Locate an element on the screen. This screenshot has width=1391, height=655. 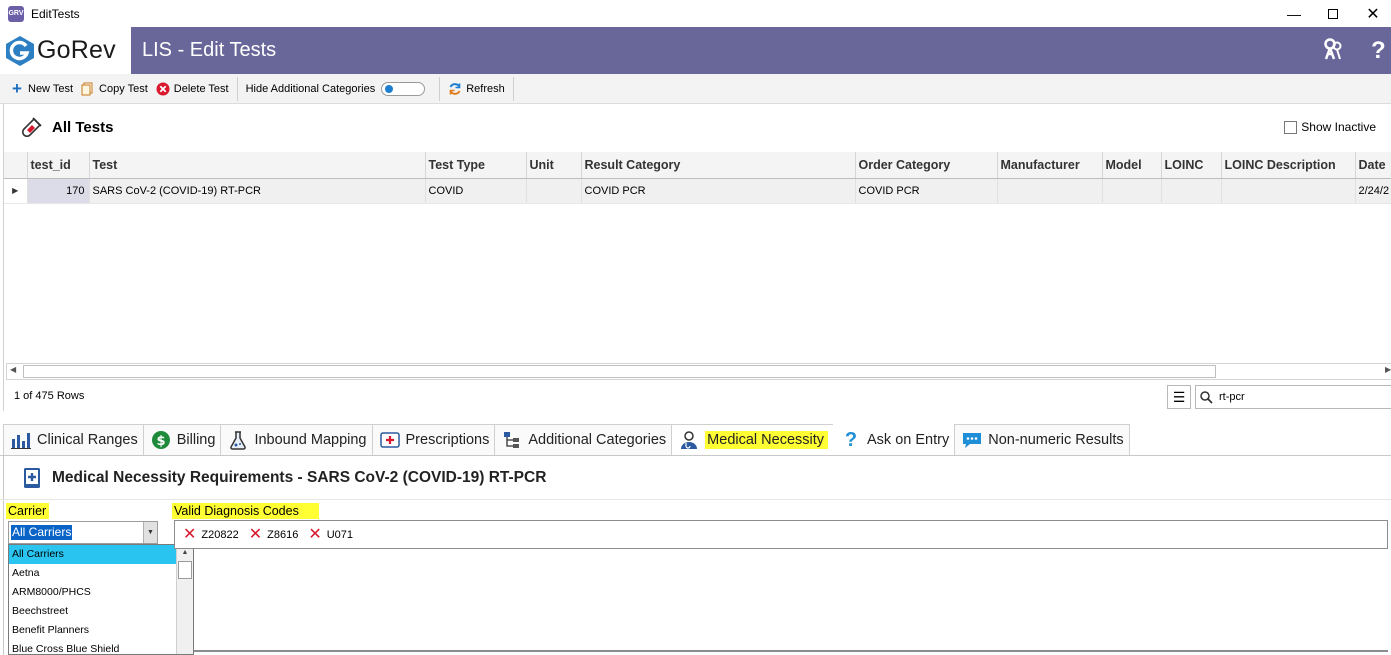
row-indicator-icon: ▶ is located at coordinates (16, 191).